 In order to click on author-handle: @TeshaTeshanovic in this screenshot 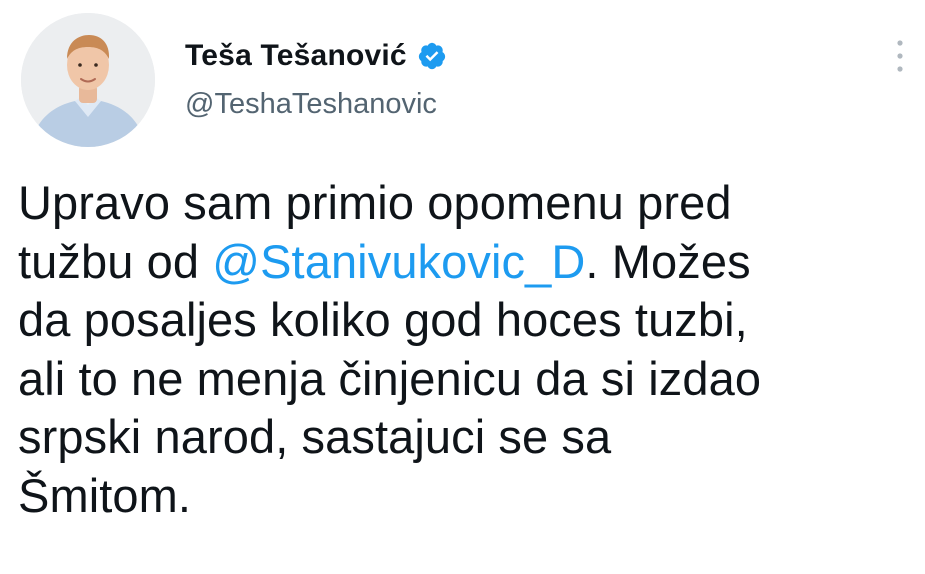, I will do `click(311, 104)`.